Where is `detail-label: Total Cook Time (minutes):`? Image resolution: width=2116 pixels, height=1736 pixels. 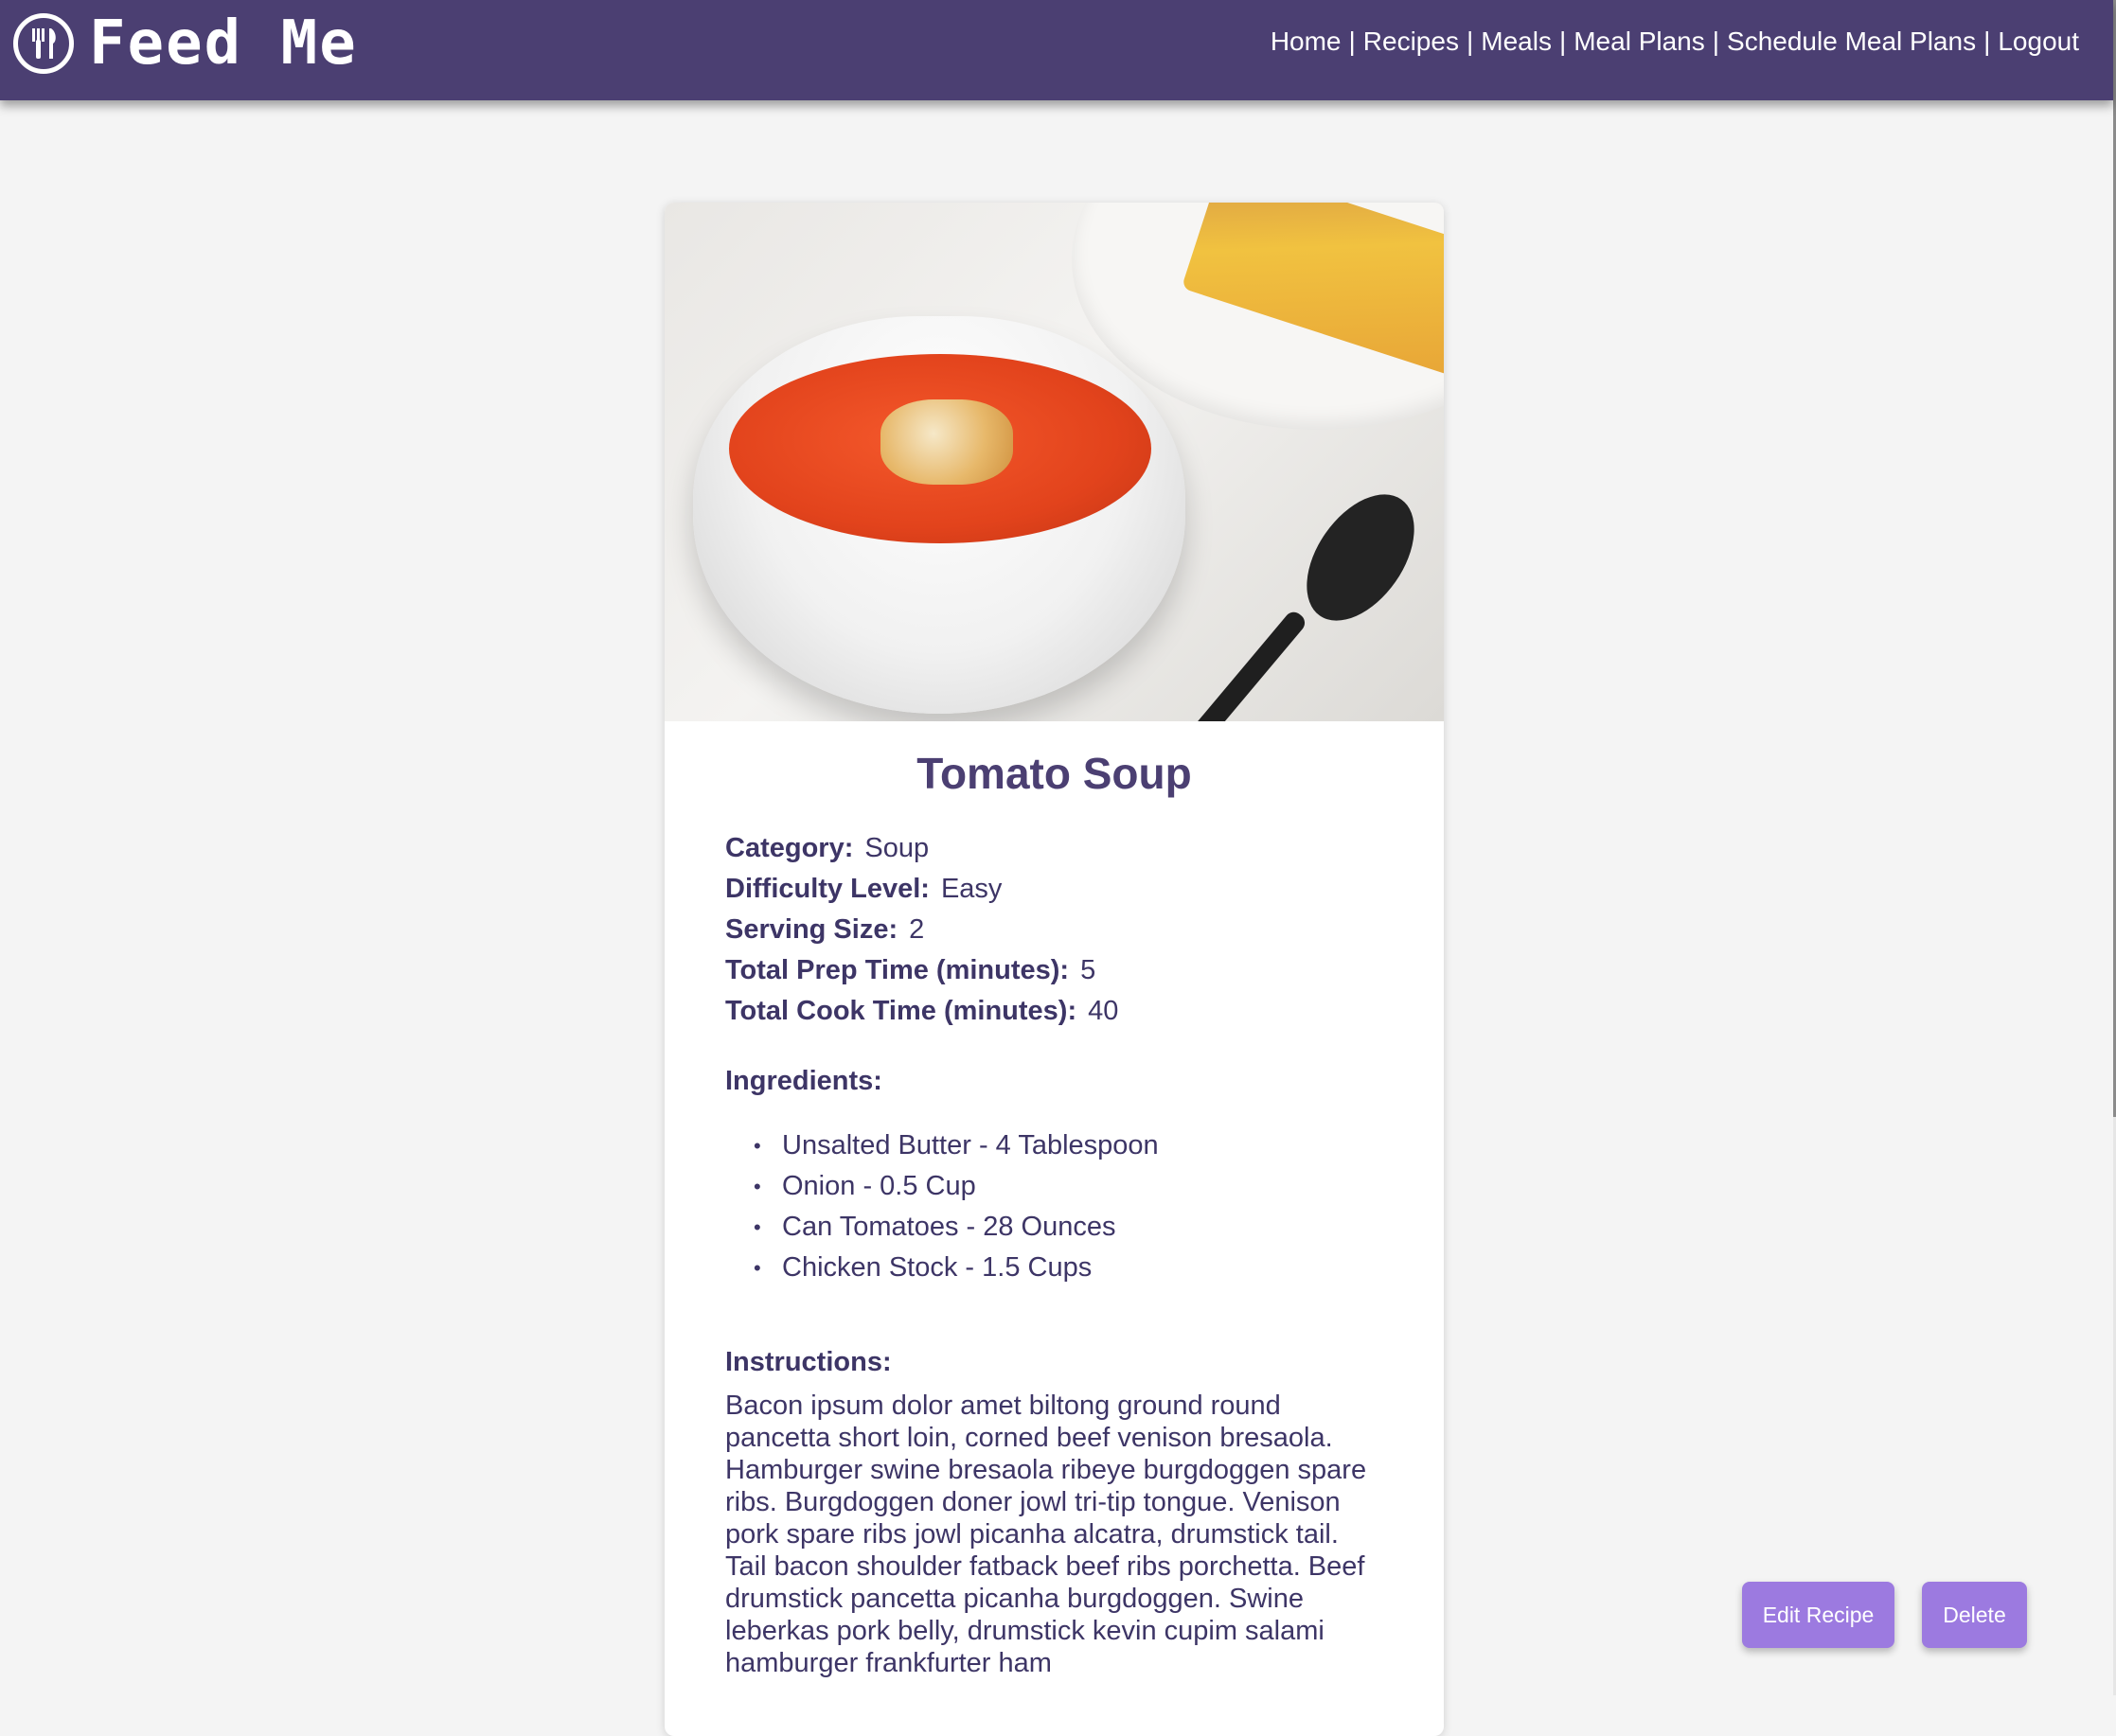
detail-label: Total Cook Time (minutes): is located at coordinates (901, 1011).